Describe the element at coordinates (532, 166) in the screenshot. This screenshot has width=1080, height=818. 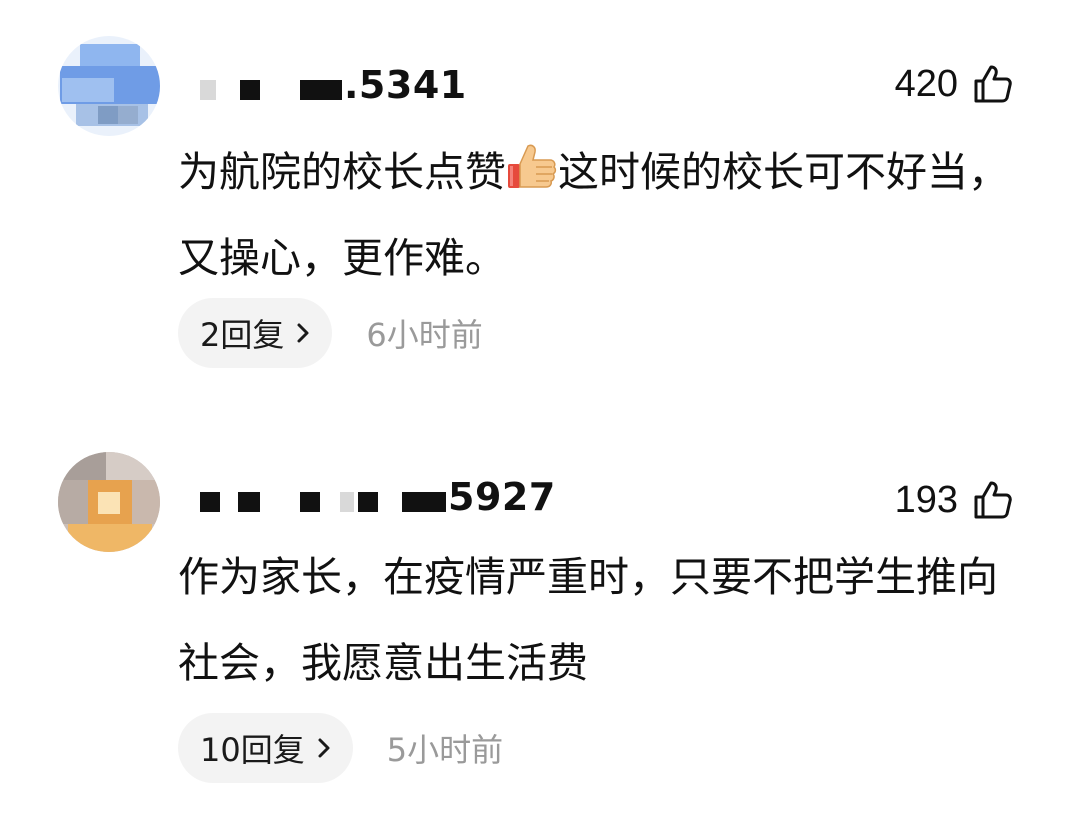
I see `thumbs-up-emoji` at that location.